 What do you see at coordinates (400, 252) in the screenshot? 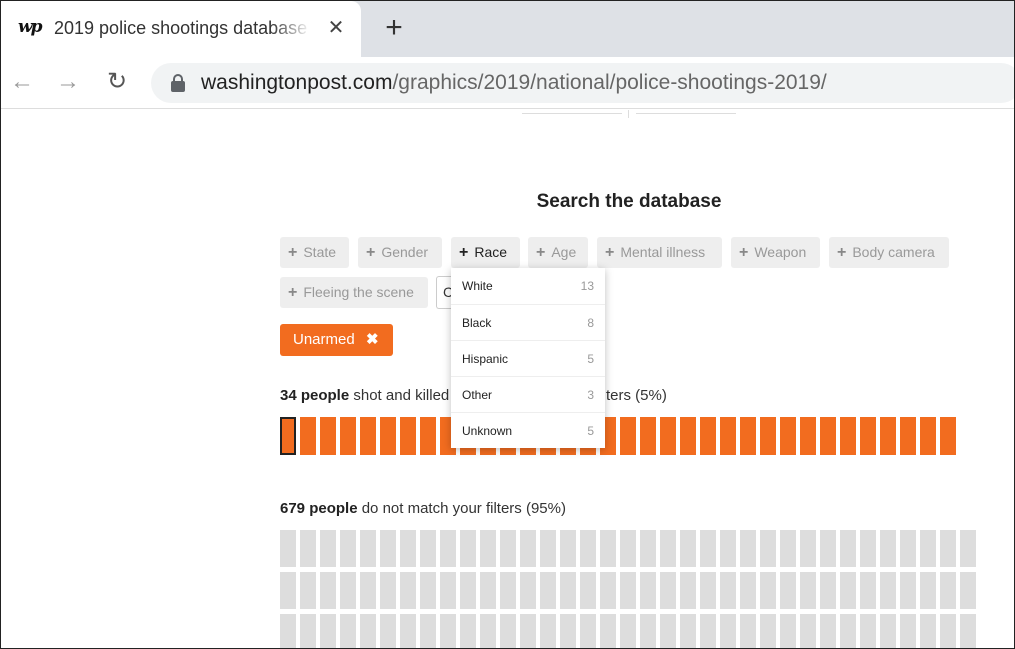
I see `filter-gender-button: + Gender` at bounding box center [400, 252].